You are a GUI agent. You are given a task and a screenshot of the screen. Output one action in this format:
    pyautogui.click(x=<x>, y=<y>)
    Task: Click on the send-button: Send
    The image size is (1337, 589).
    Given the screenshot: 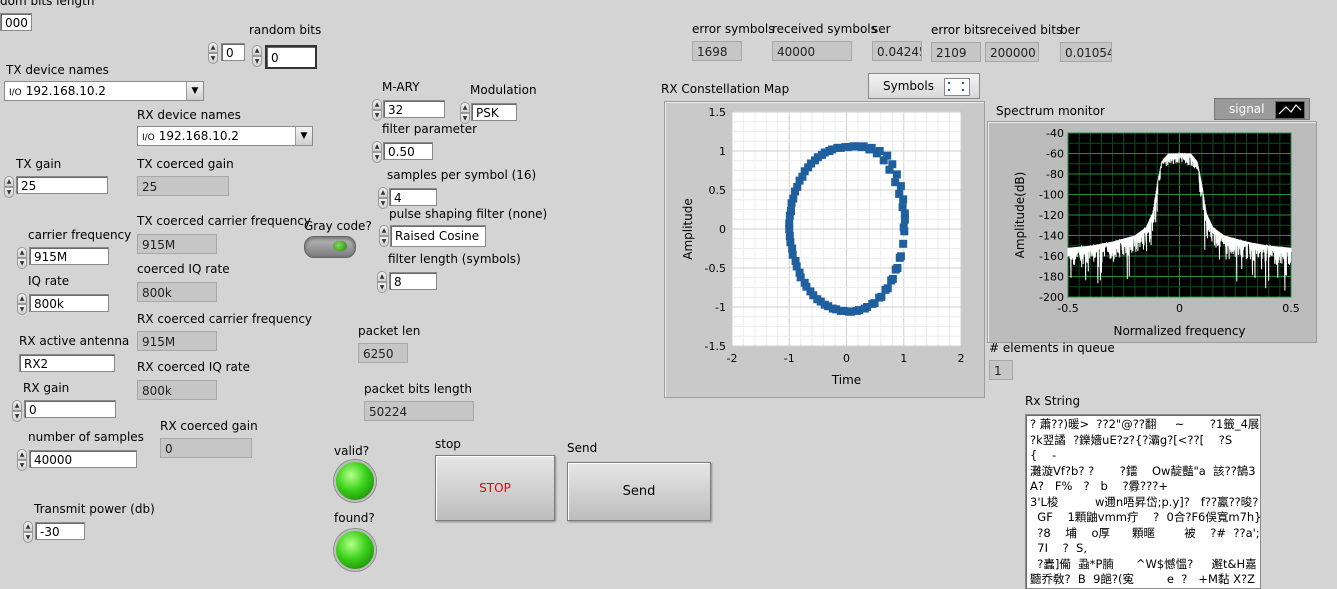 What is the action you would take?
    pyautogui.click(x=639, y=491)
    